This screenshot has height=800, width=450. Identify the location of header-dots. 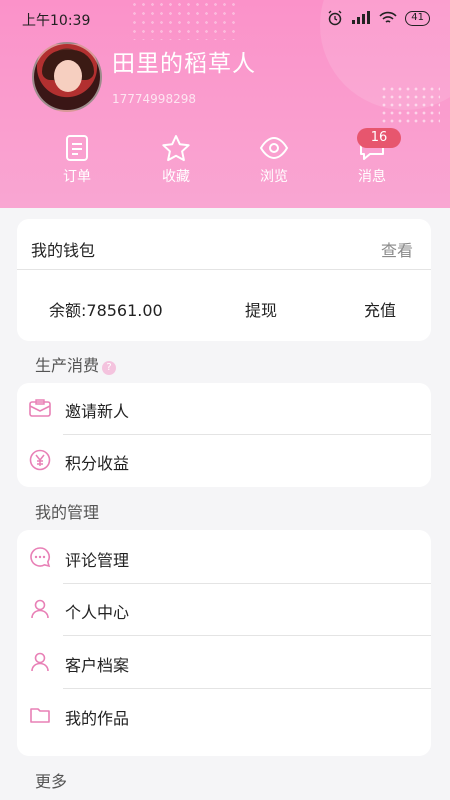
(410, 105).